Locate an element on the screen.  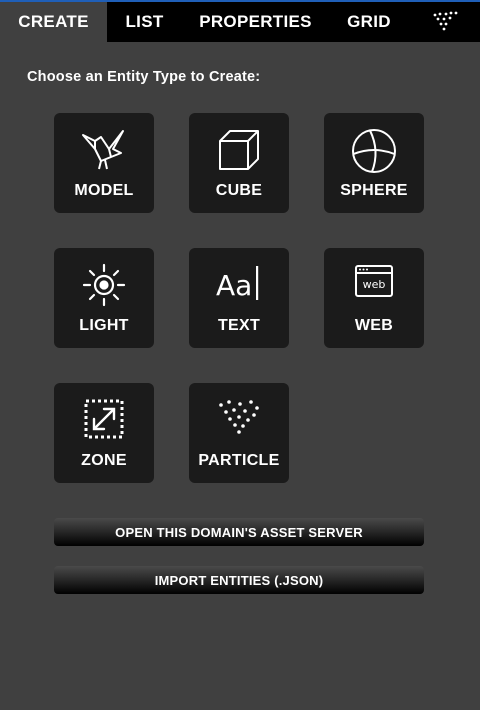
text-label: TEXT is located at coordinates (239, 325).